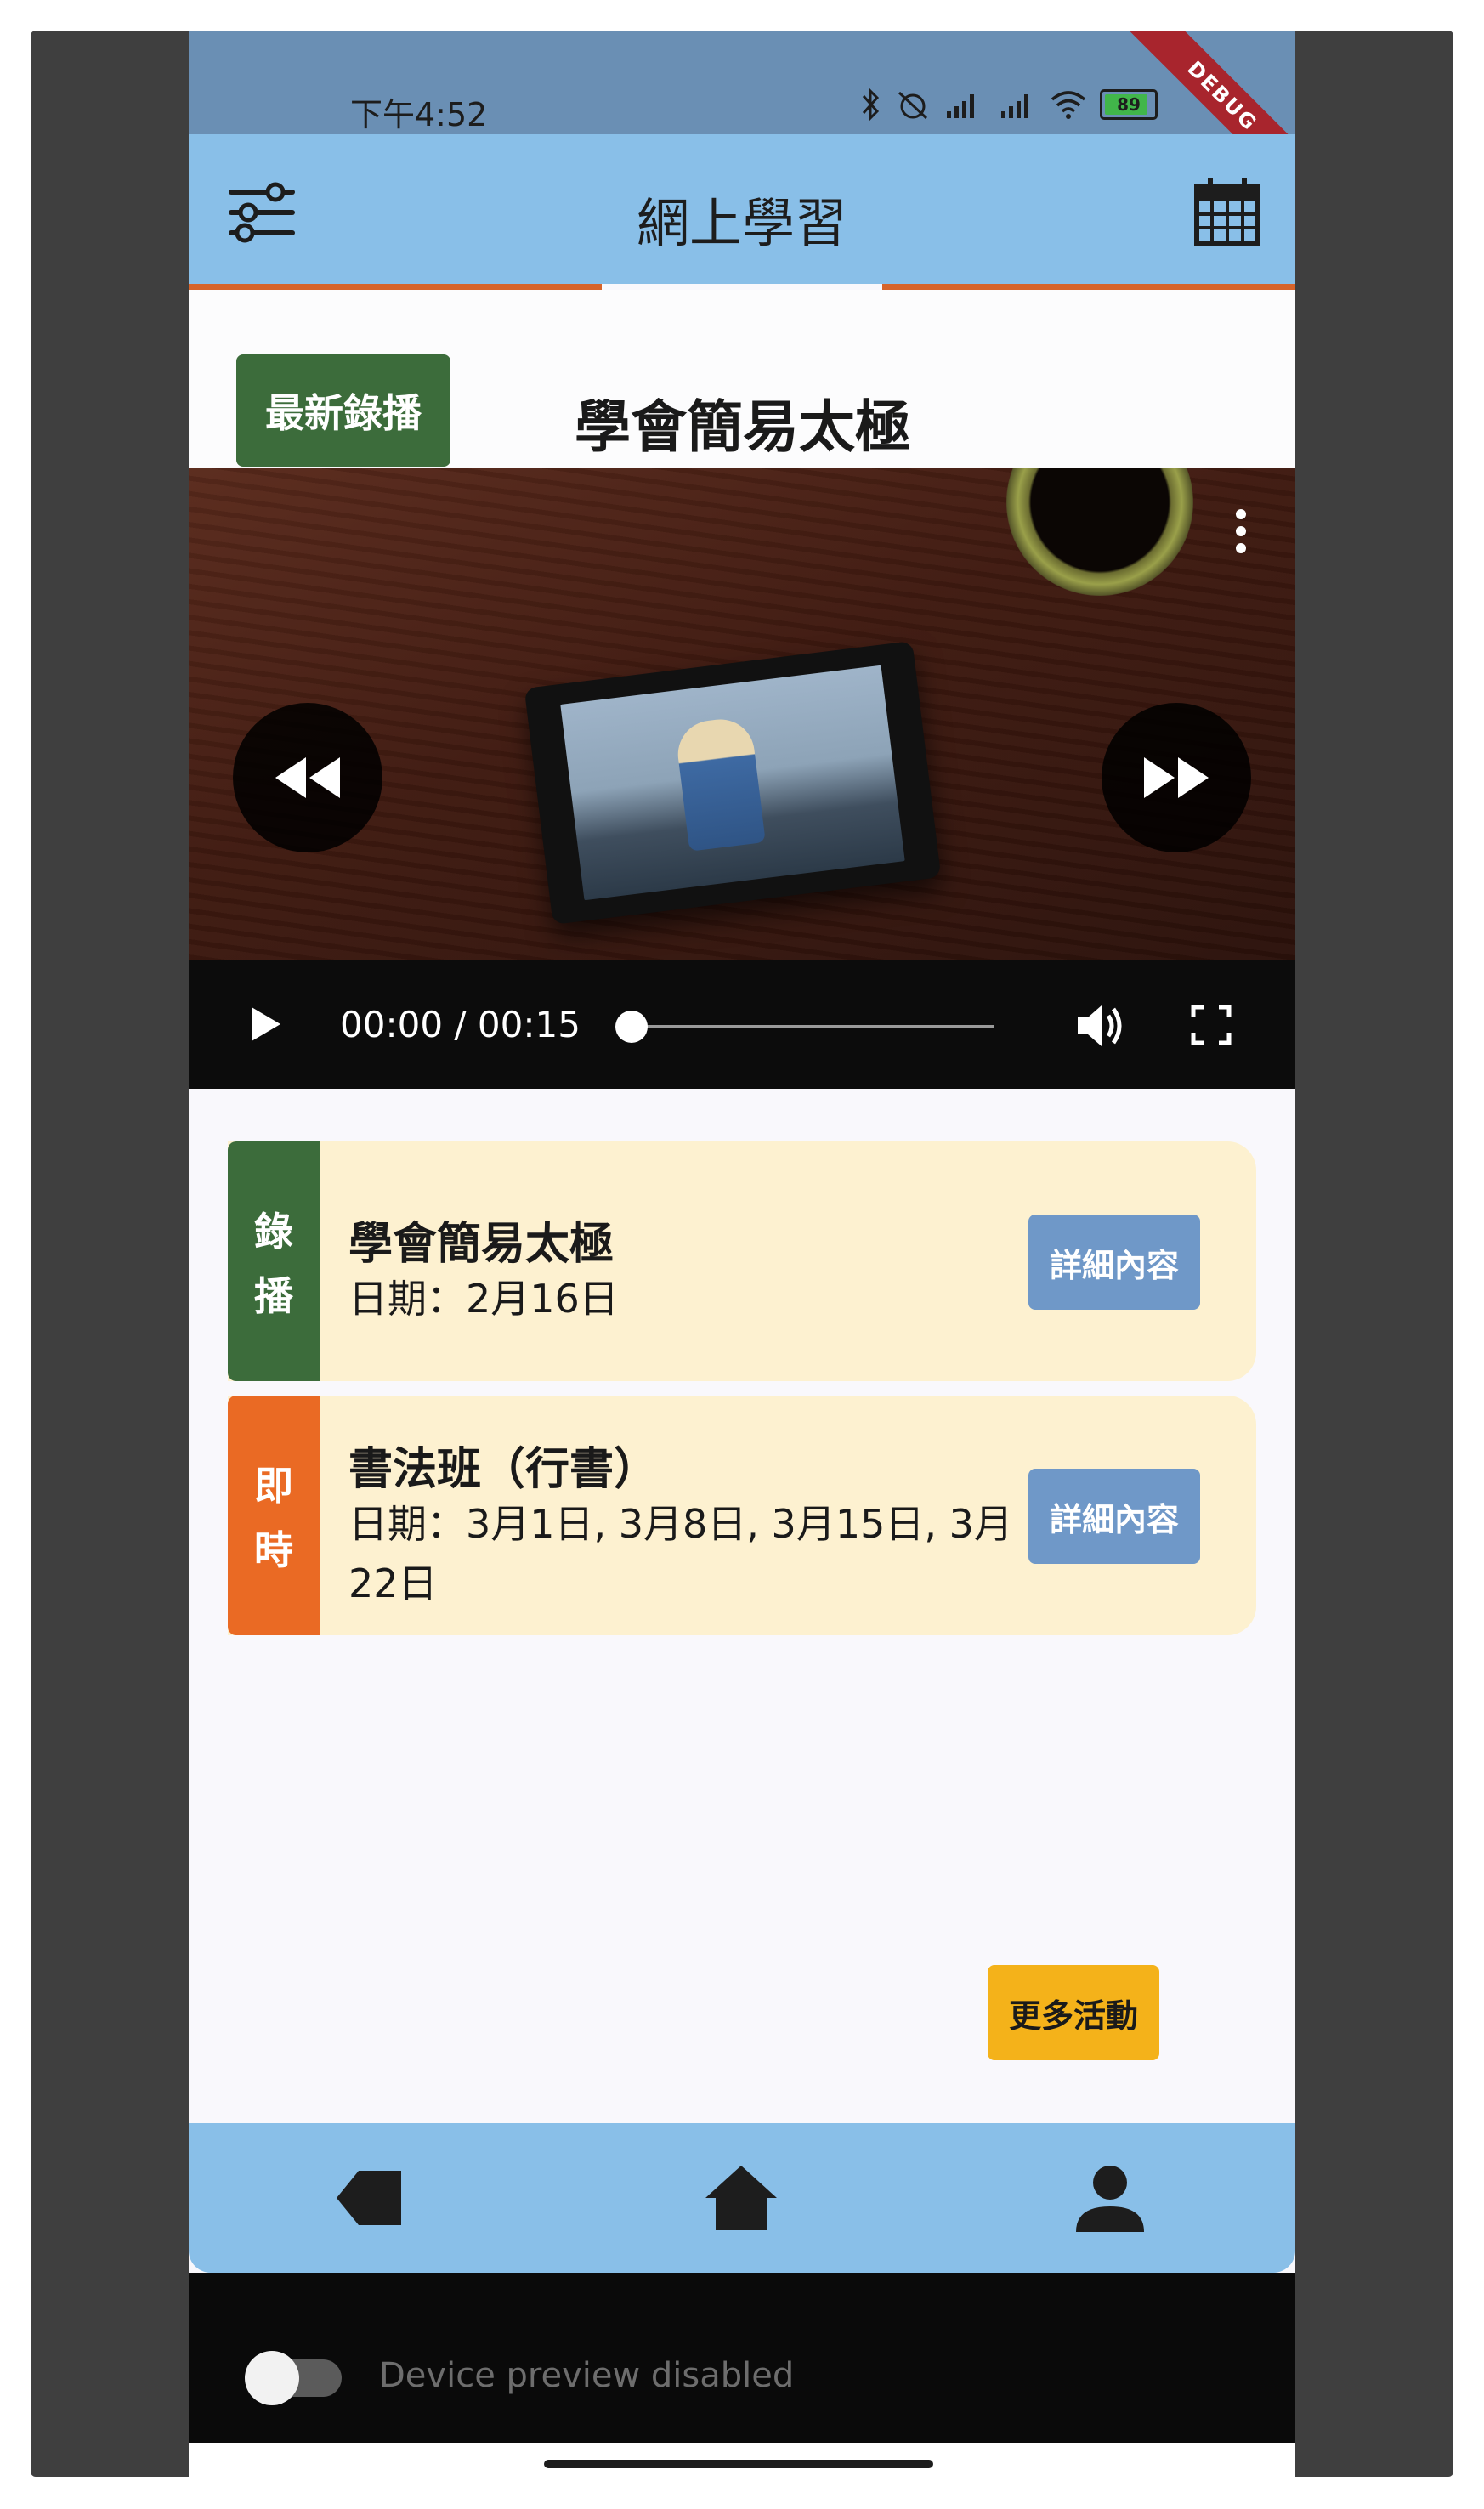 Image resolution: width=1484 pixels, height=2509 pixels. I want to click on wifi-icon, so click(1068, 105).